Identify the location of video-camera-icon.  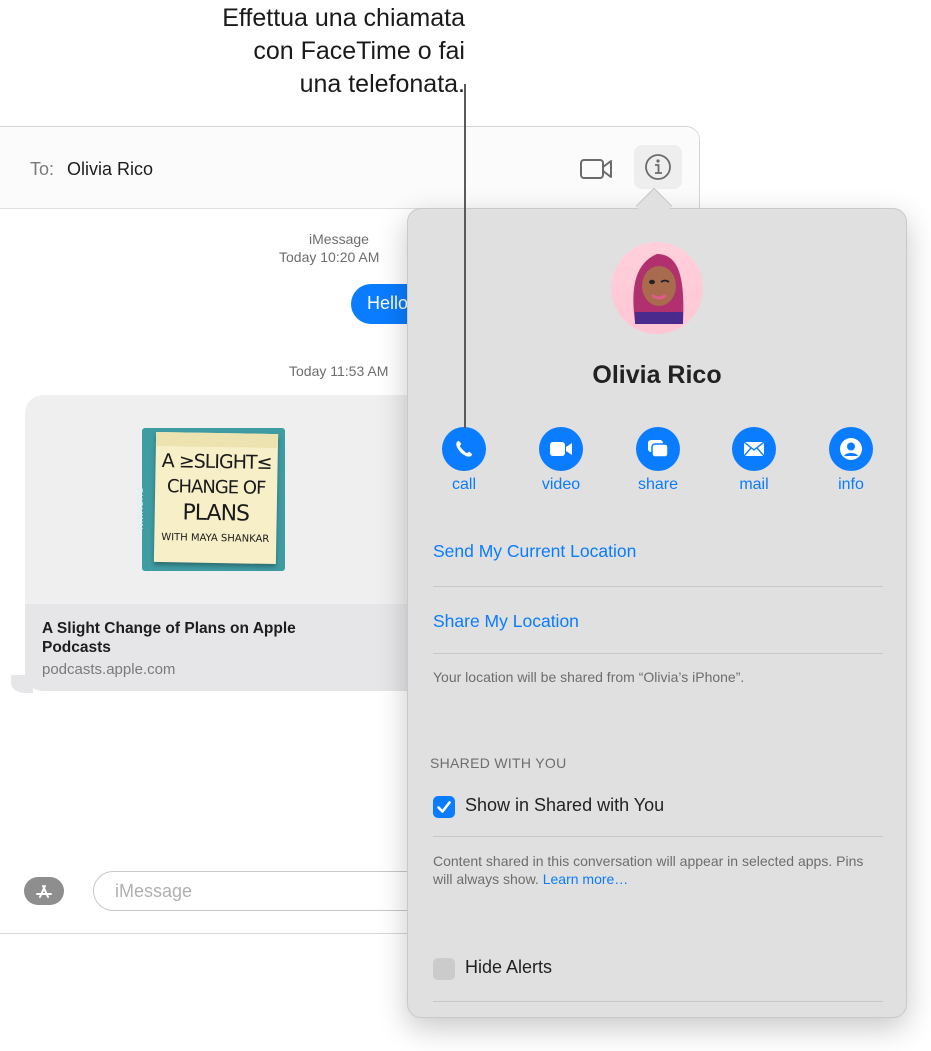
(596, 169).